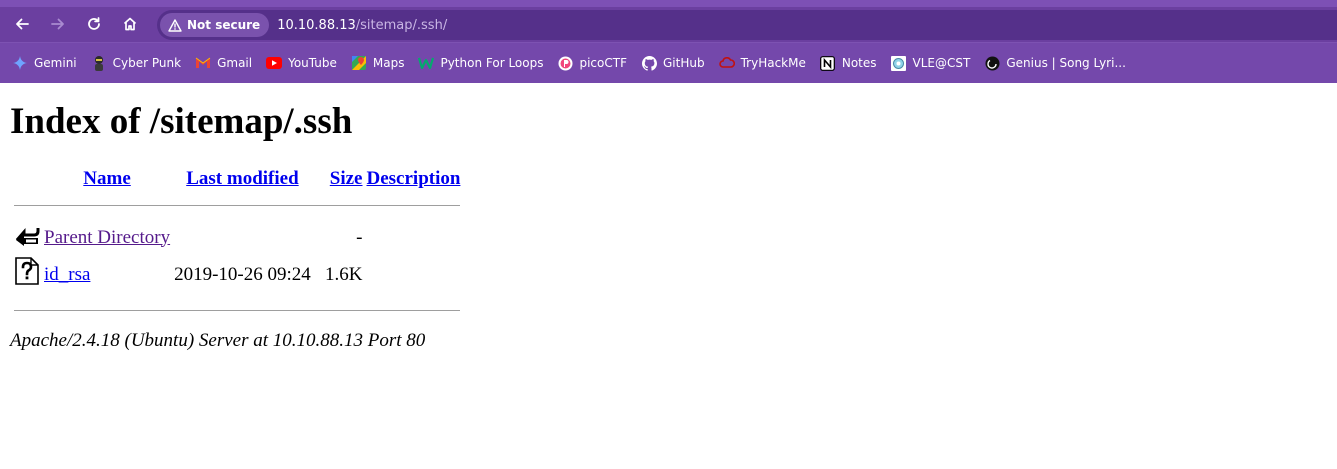 Image resolution: width=1337 pixels, height=469 pixels. I want to click on reload-button, so click(94, 24).